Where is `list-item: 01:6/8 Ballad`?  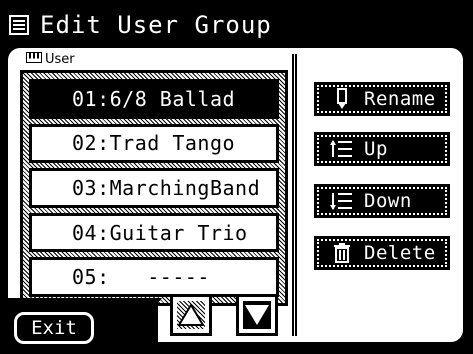
list-item: 01:6/8 Ballad is located at coordinates (154, 99).